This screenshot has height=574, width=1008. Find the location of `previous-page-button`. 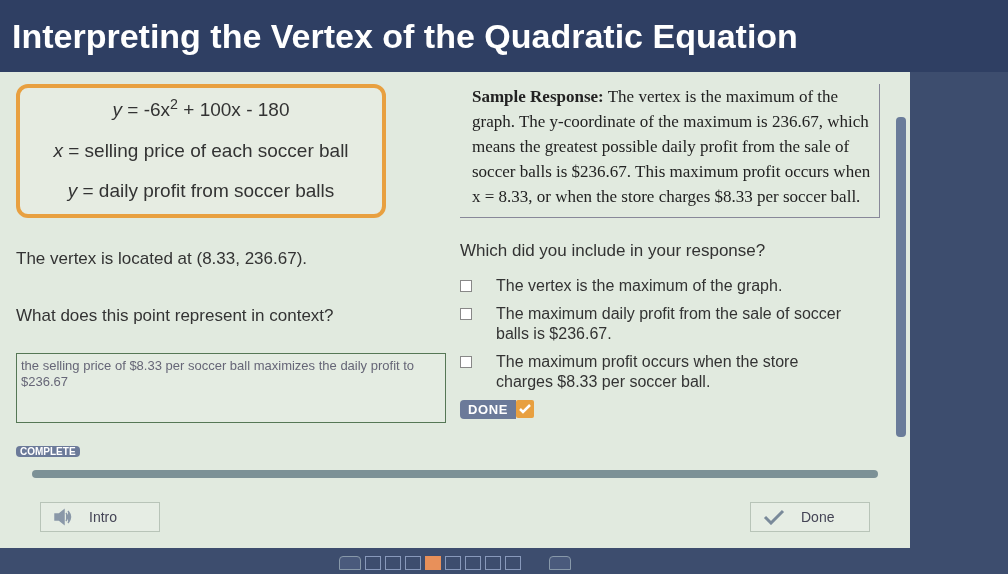

previous-page-button is located at coordinates (350, 563).